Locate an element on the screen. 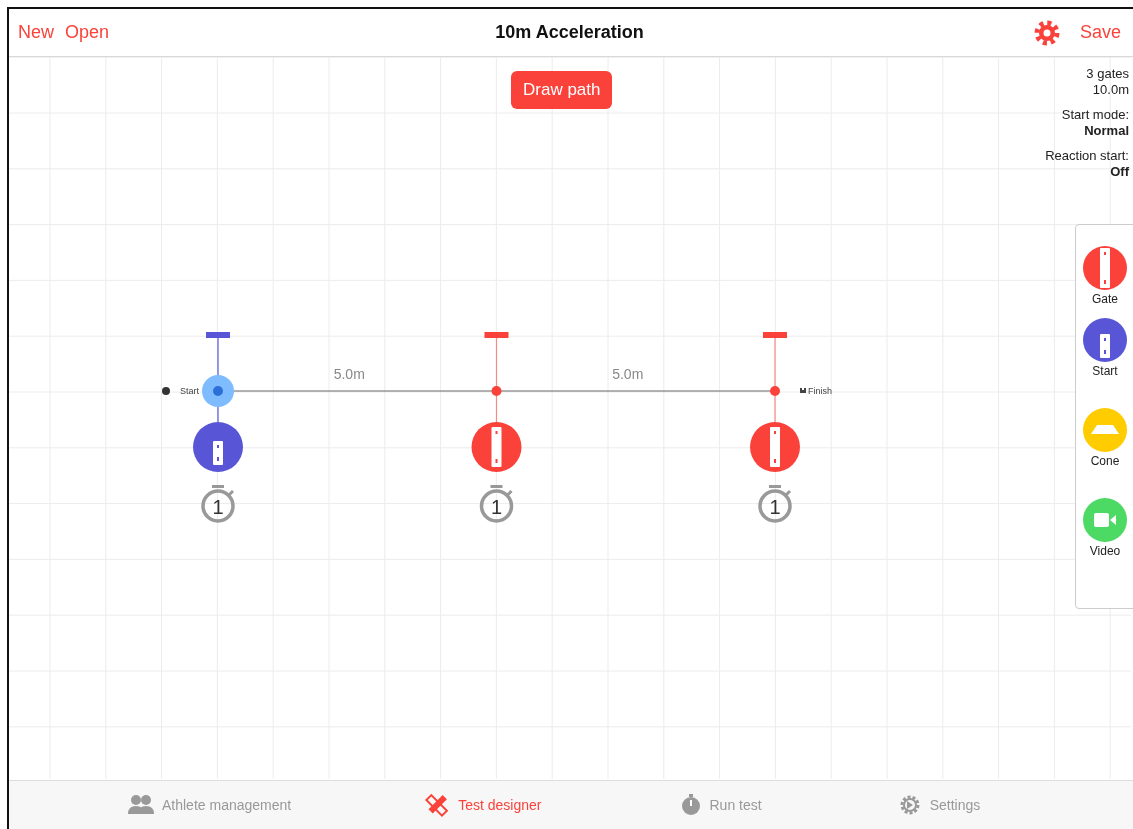 The width and height of the screenshot is (1133, 829). toolbar-link: New is located at coordinates (36, 32).